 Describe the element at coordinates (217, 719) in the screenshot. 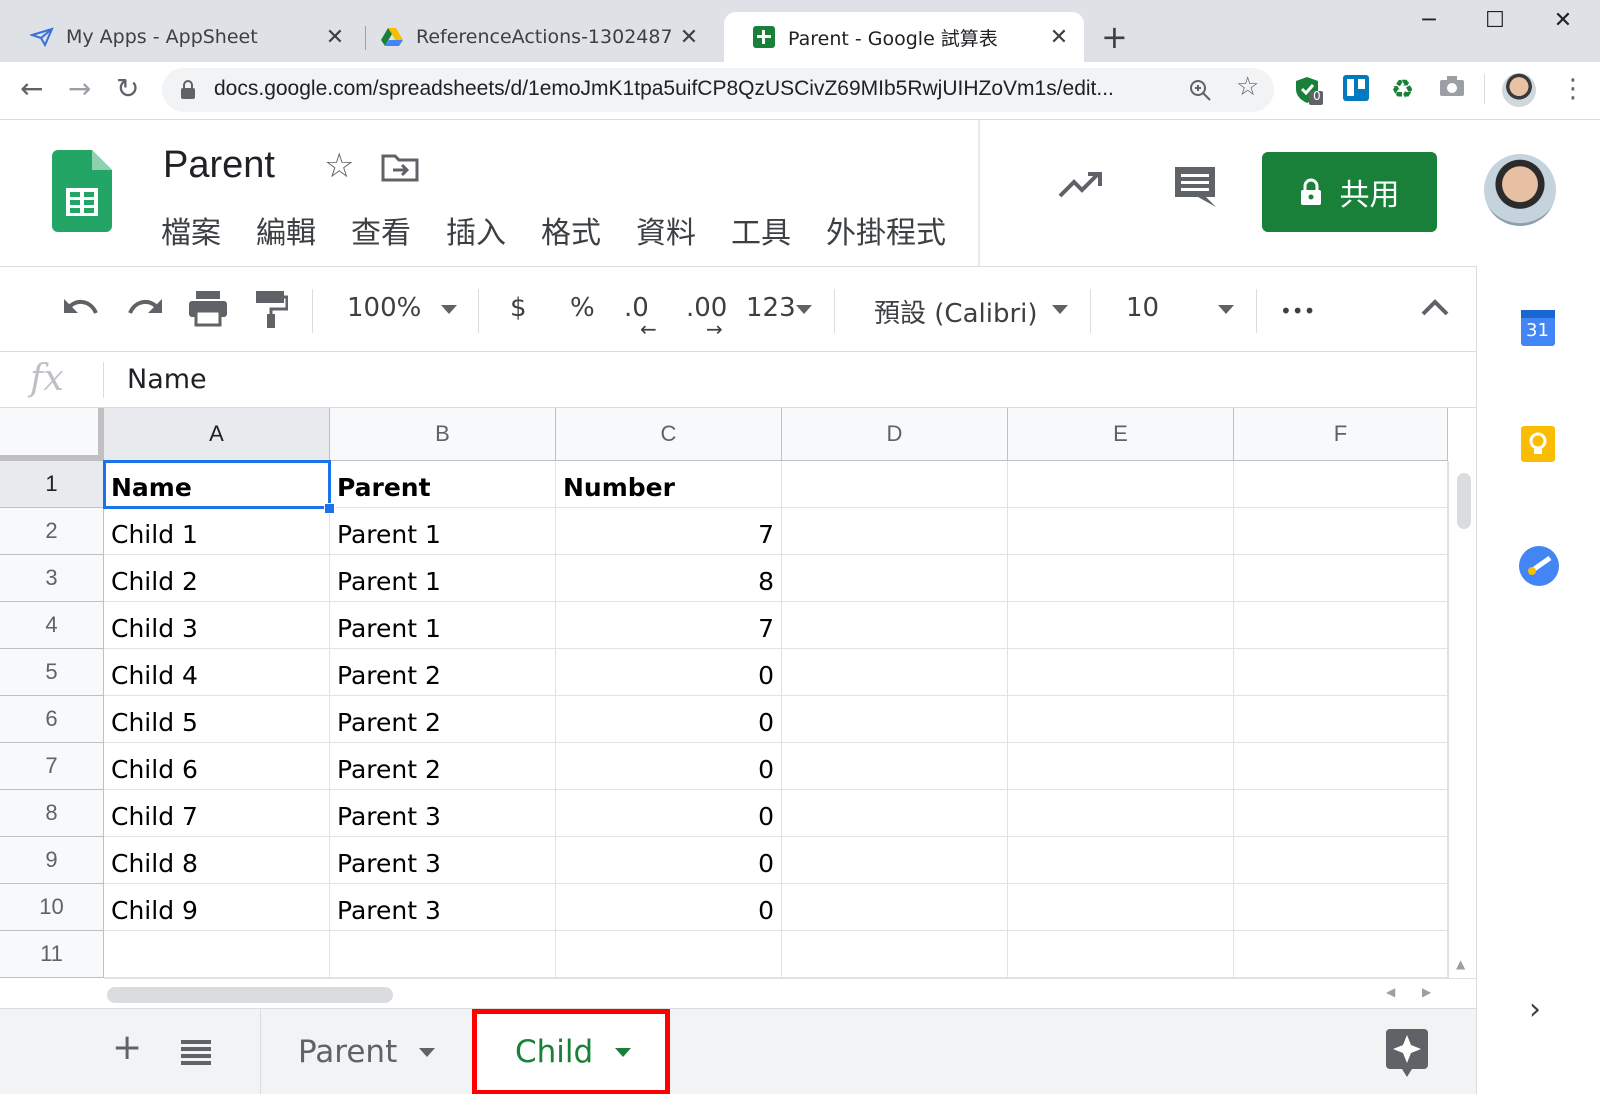

I see `cell-a6: Child 5` at that location.